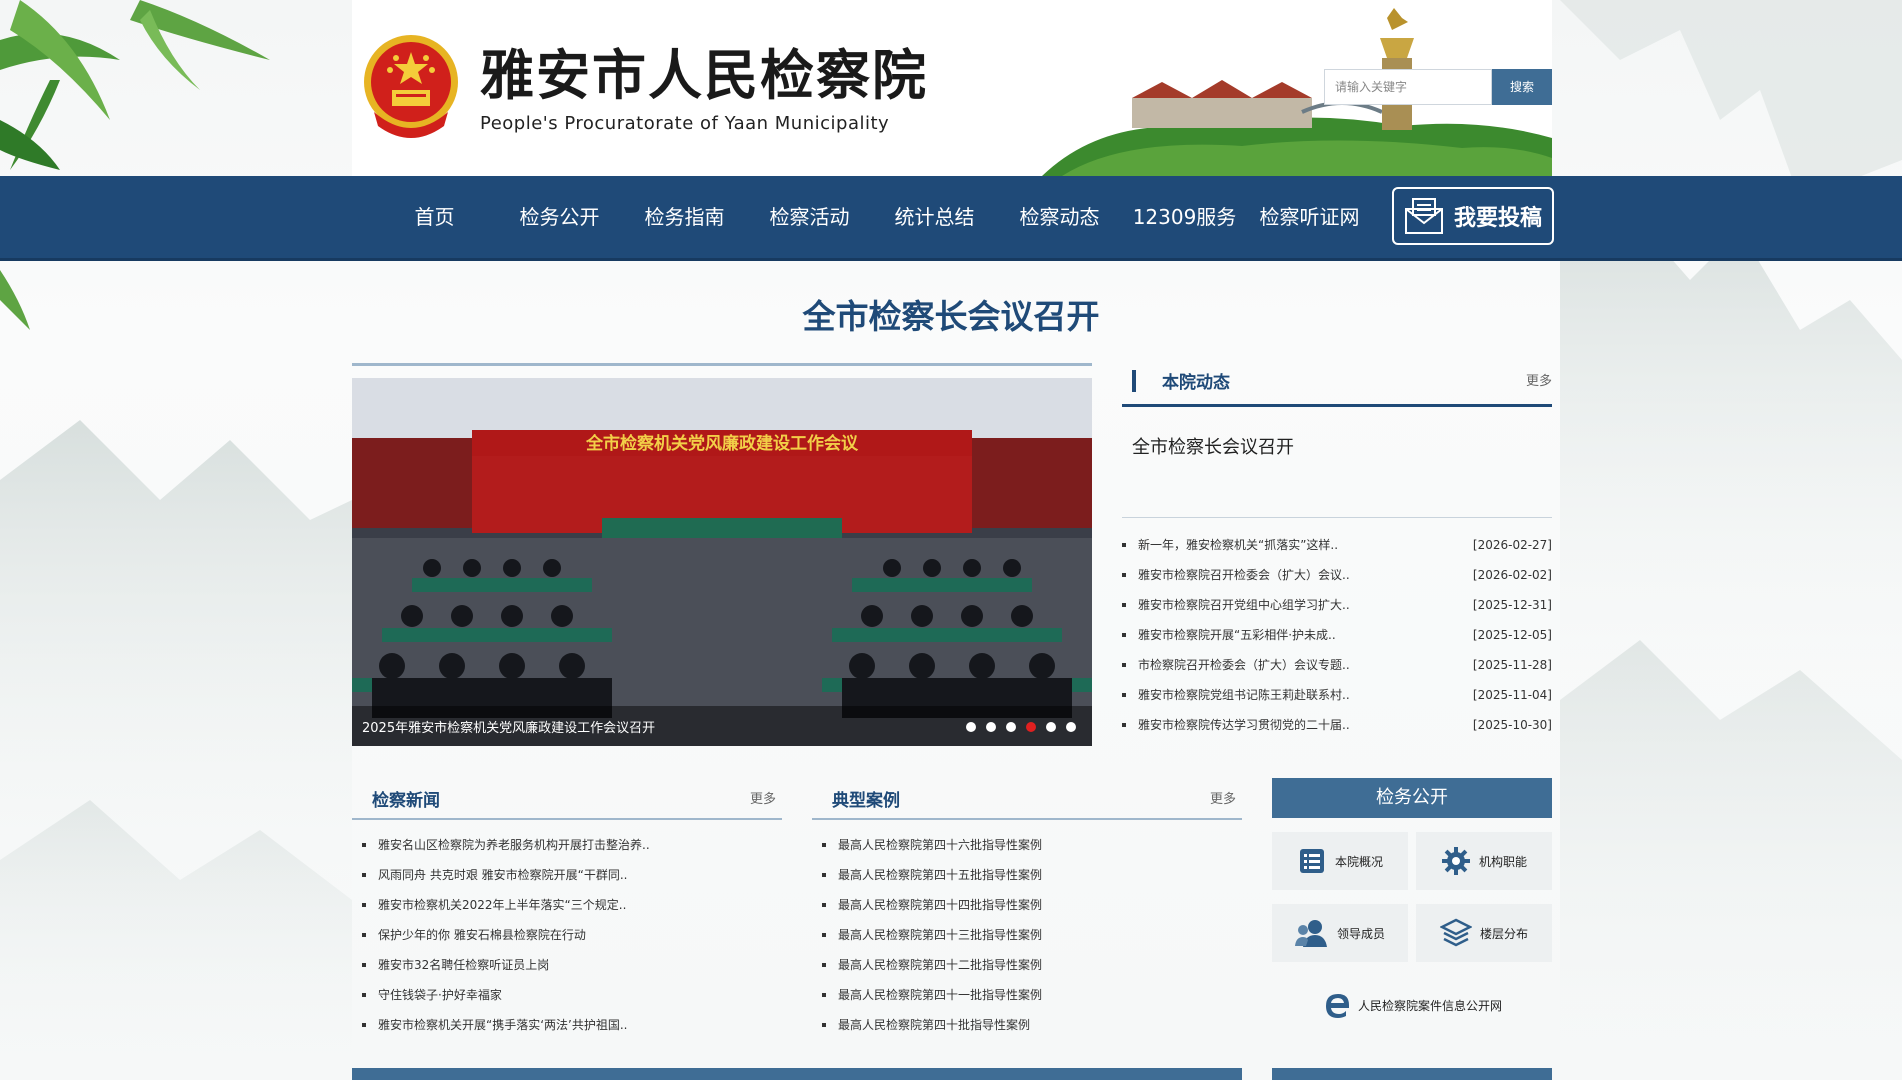 The image size is (1902, 1080). I want to click on users-icon, so click(1310, 933).